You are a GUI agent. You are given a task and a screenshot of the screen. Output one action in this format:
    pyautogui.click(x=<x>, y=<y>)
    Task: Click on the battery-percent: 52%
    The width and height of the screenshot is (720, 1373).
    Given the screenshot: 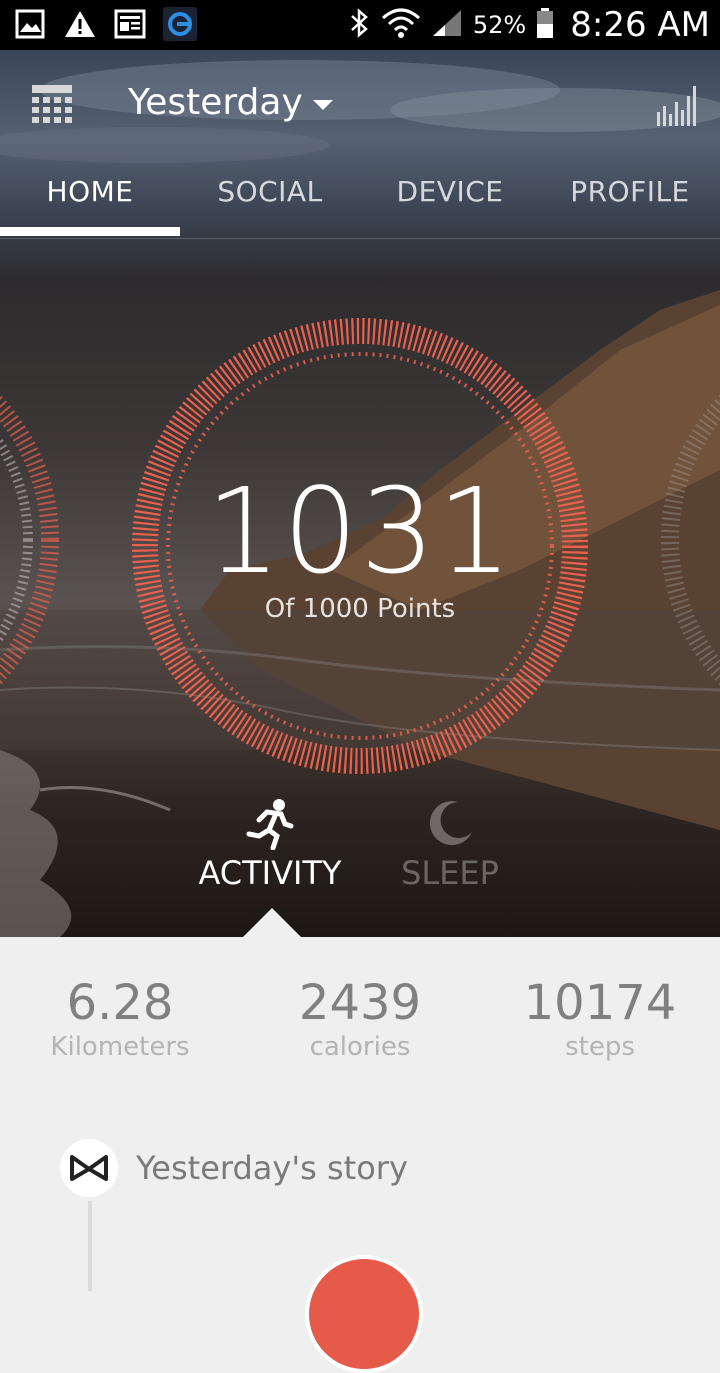 What is the action you would take?
    pyautogui.click(x=499, y=25)
    